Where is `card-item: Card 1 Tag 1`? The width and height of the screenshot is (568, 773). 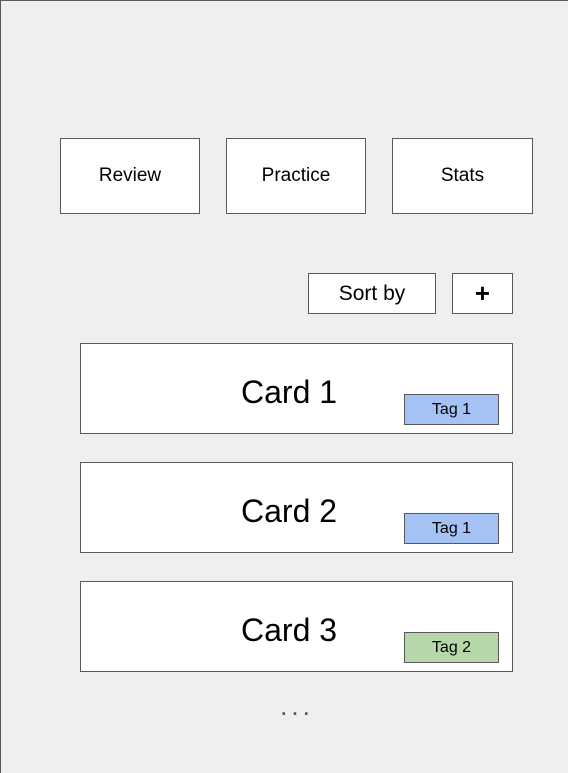 card-item: Card 1 Tag 1 is located at coordinates (296, 388).